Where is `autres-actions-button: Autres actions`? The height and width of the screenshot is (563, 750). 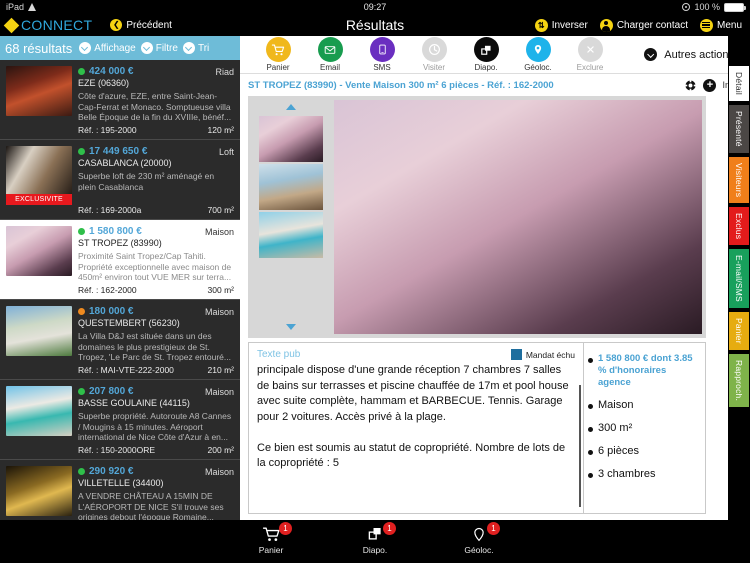 autres-actions-button: Autres actions is located at coordinates (689, 54).